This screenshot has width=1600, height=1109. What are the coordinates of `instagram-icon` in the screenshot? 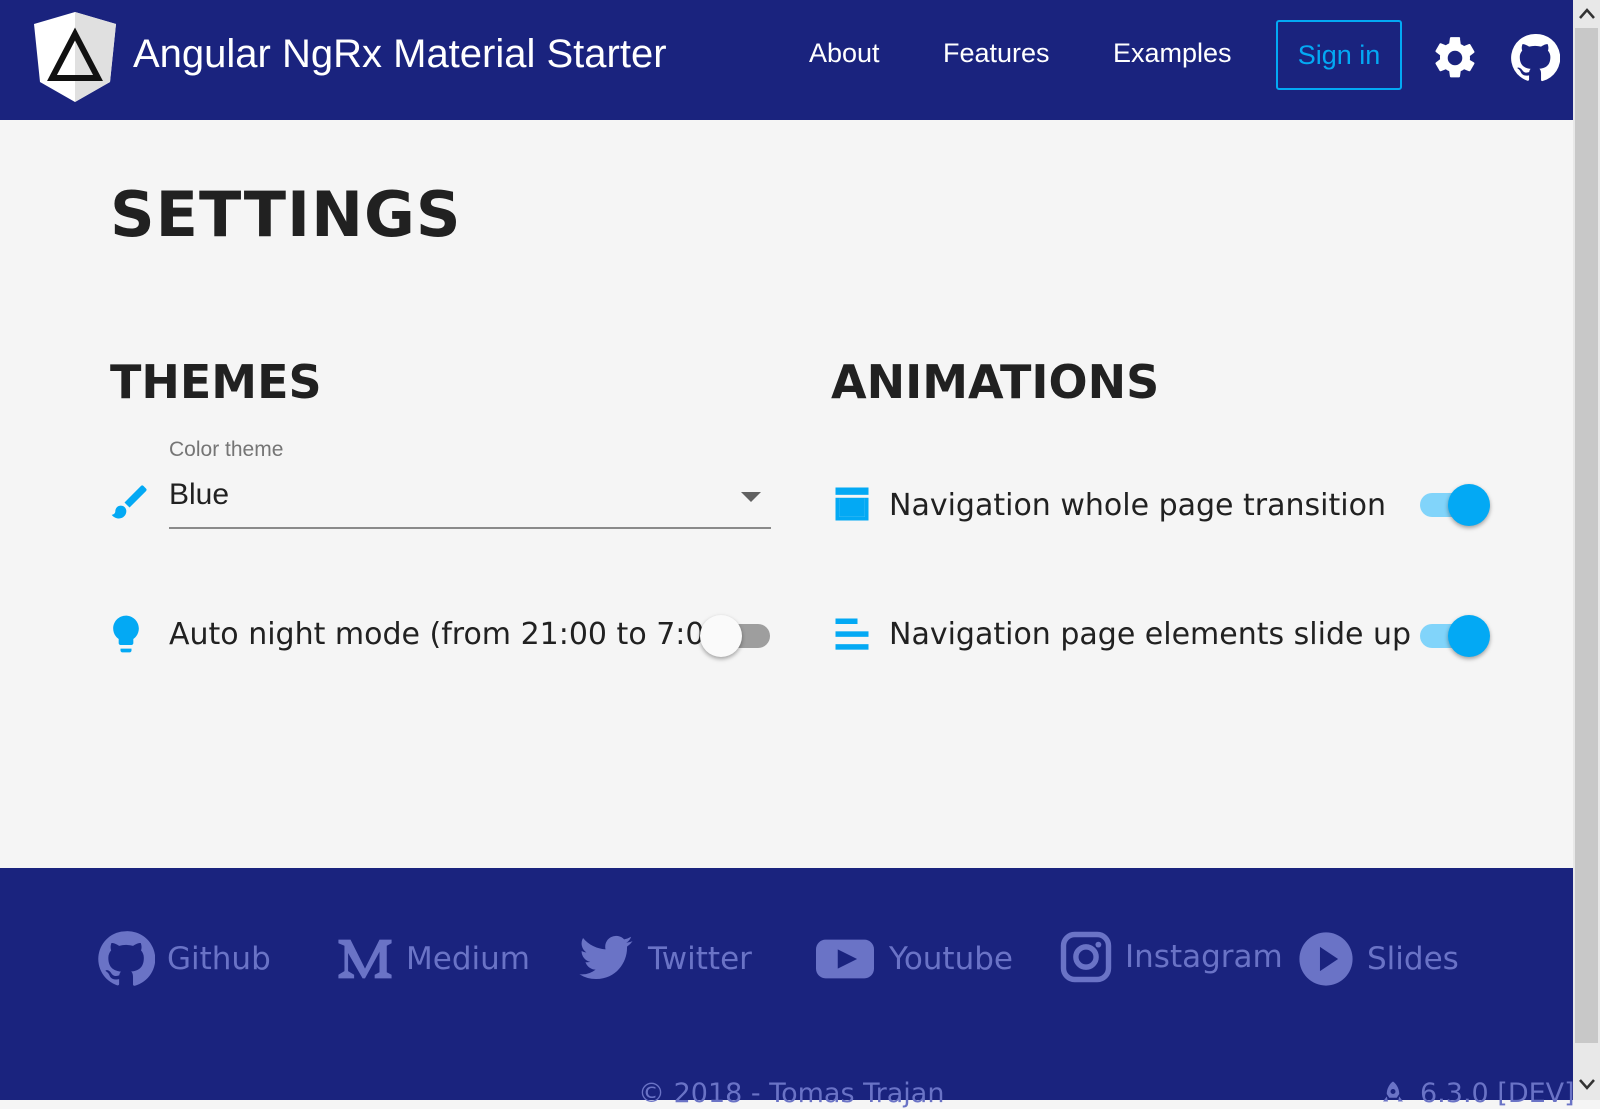 It's located at (1086, 957).